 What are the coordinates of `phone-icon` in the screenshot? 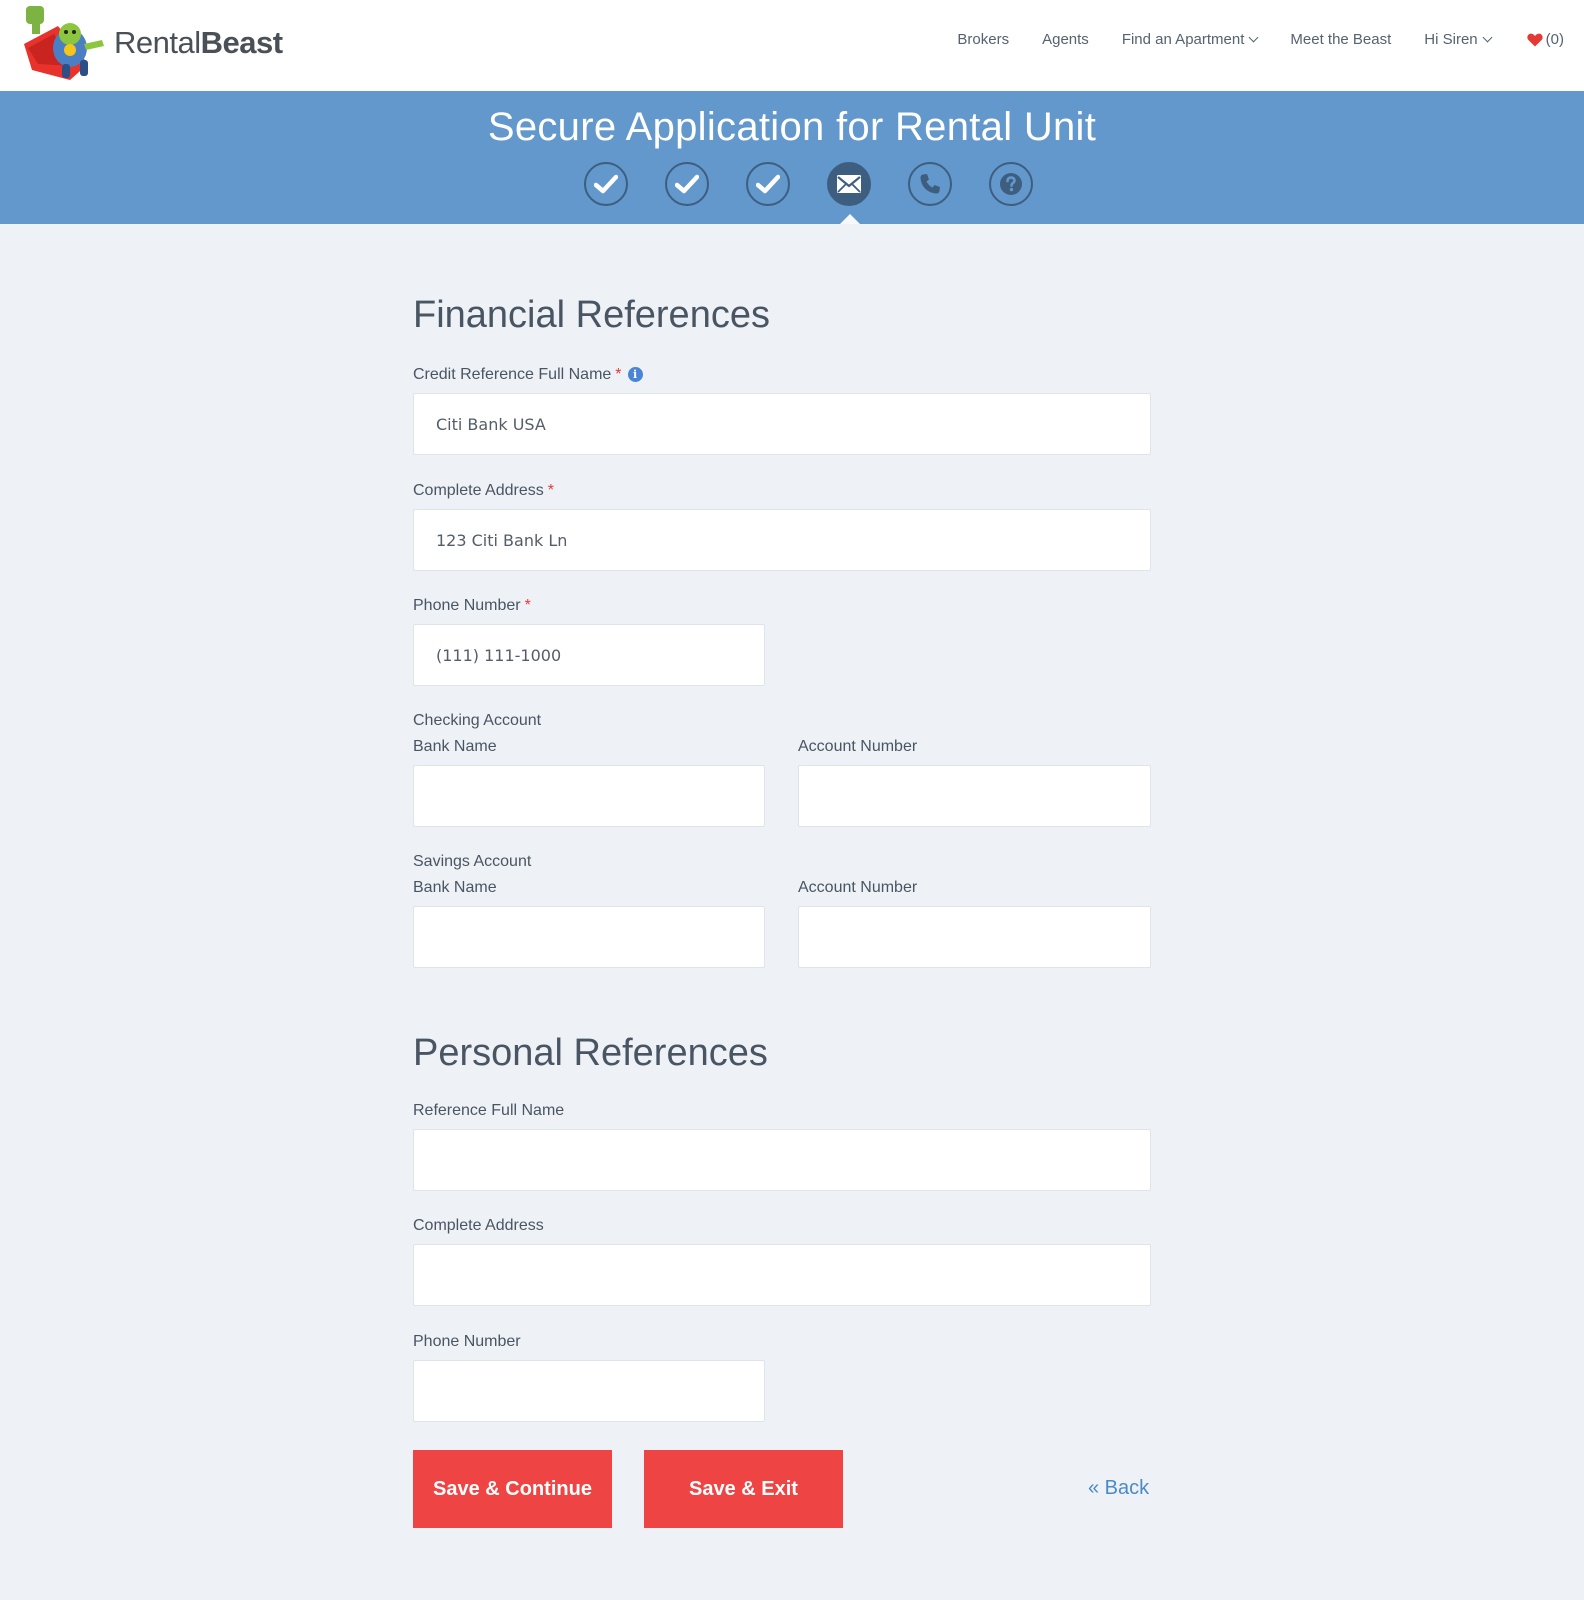 It's located at (930, 184).